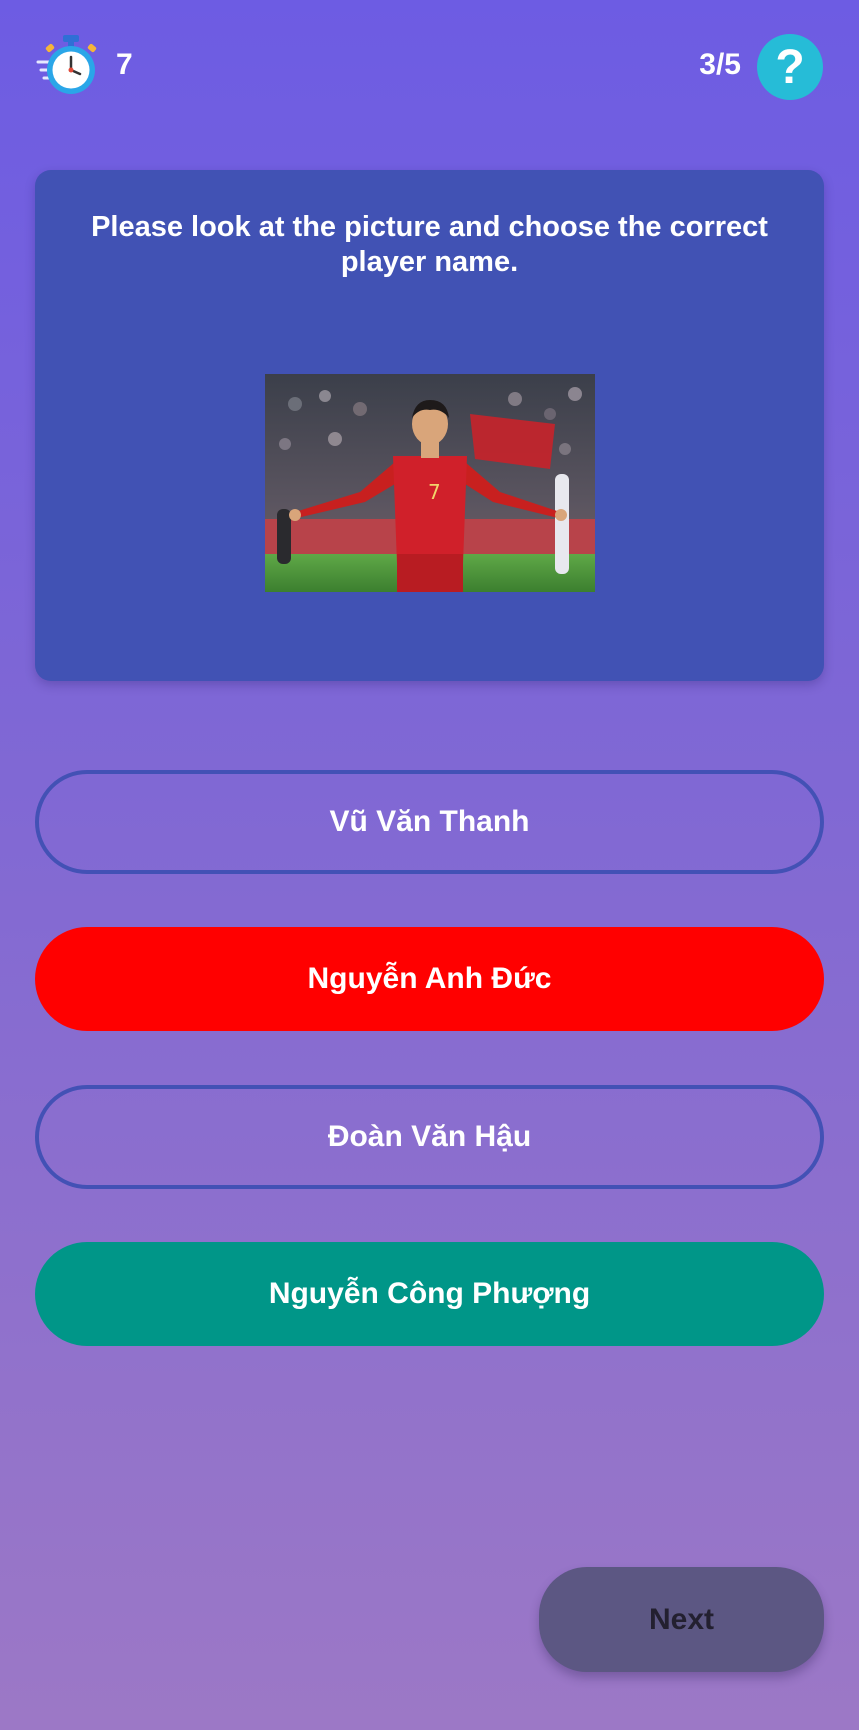 Image resolution: width=859 pixels, height=1730 pixels. What do you see at coordinates (720, 64) in the screenshot?
I see `question-progress: 3/5` at bounding box center [720, 64].